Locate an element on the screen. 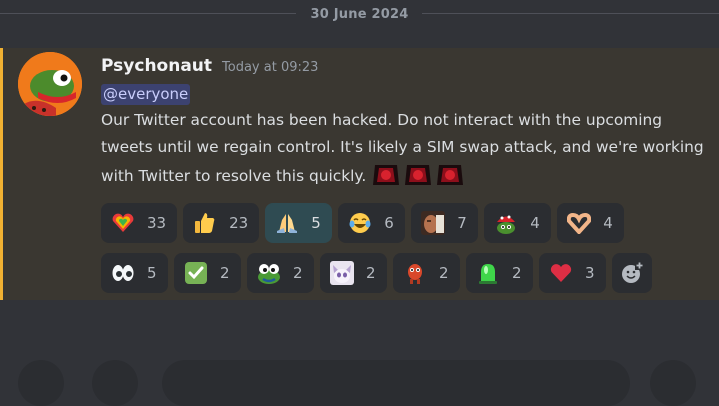  mention-highlight-bar is located at coordinates (1, 174).